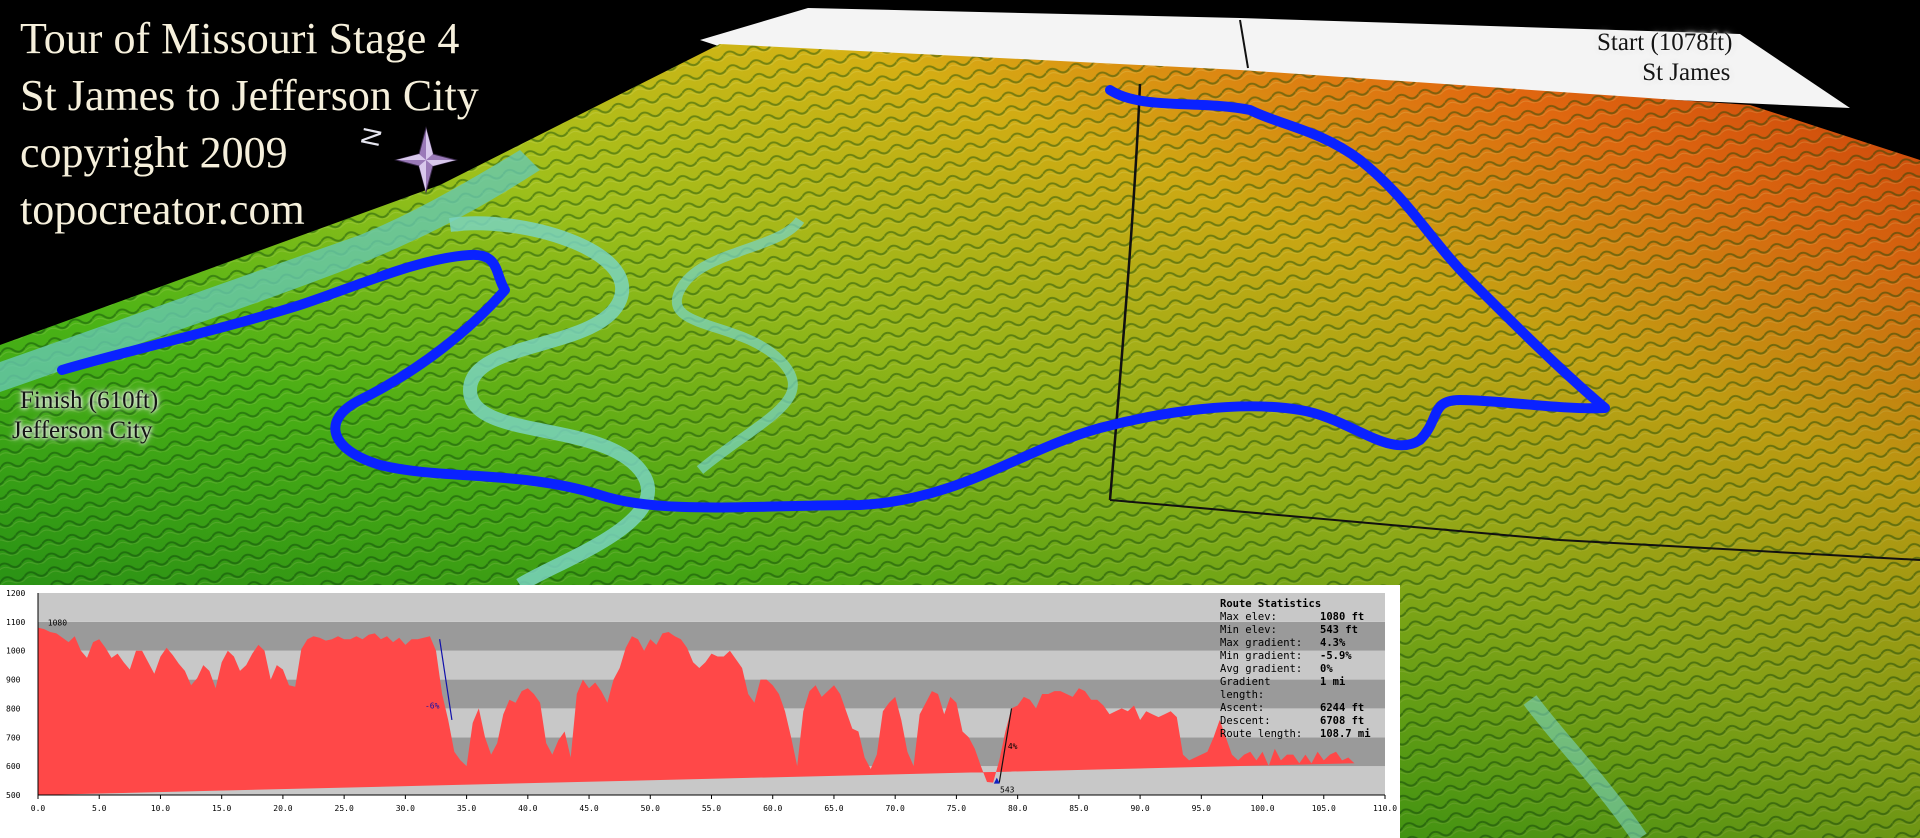 This screenshot has width=1920, height=838. I want to click on min-elev-annotation: 543, so click(1007, 790).